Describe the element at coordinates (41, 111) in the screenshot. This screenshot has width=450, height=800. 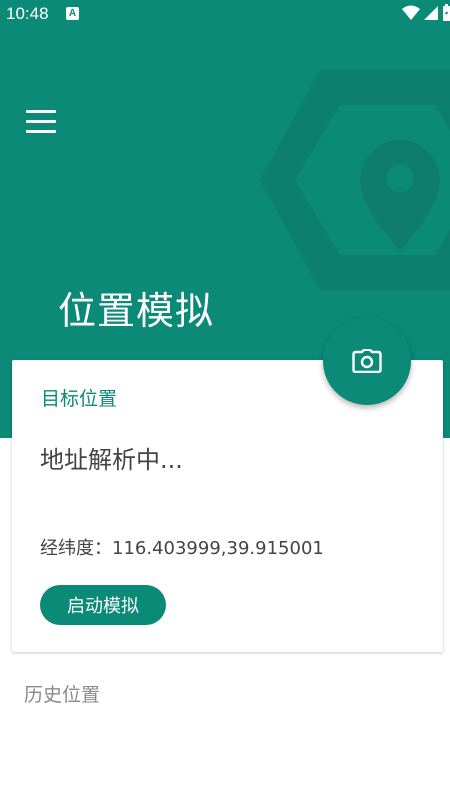
I see `hamburger-menu-icon` at that location.